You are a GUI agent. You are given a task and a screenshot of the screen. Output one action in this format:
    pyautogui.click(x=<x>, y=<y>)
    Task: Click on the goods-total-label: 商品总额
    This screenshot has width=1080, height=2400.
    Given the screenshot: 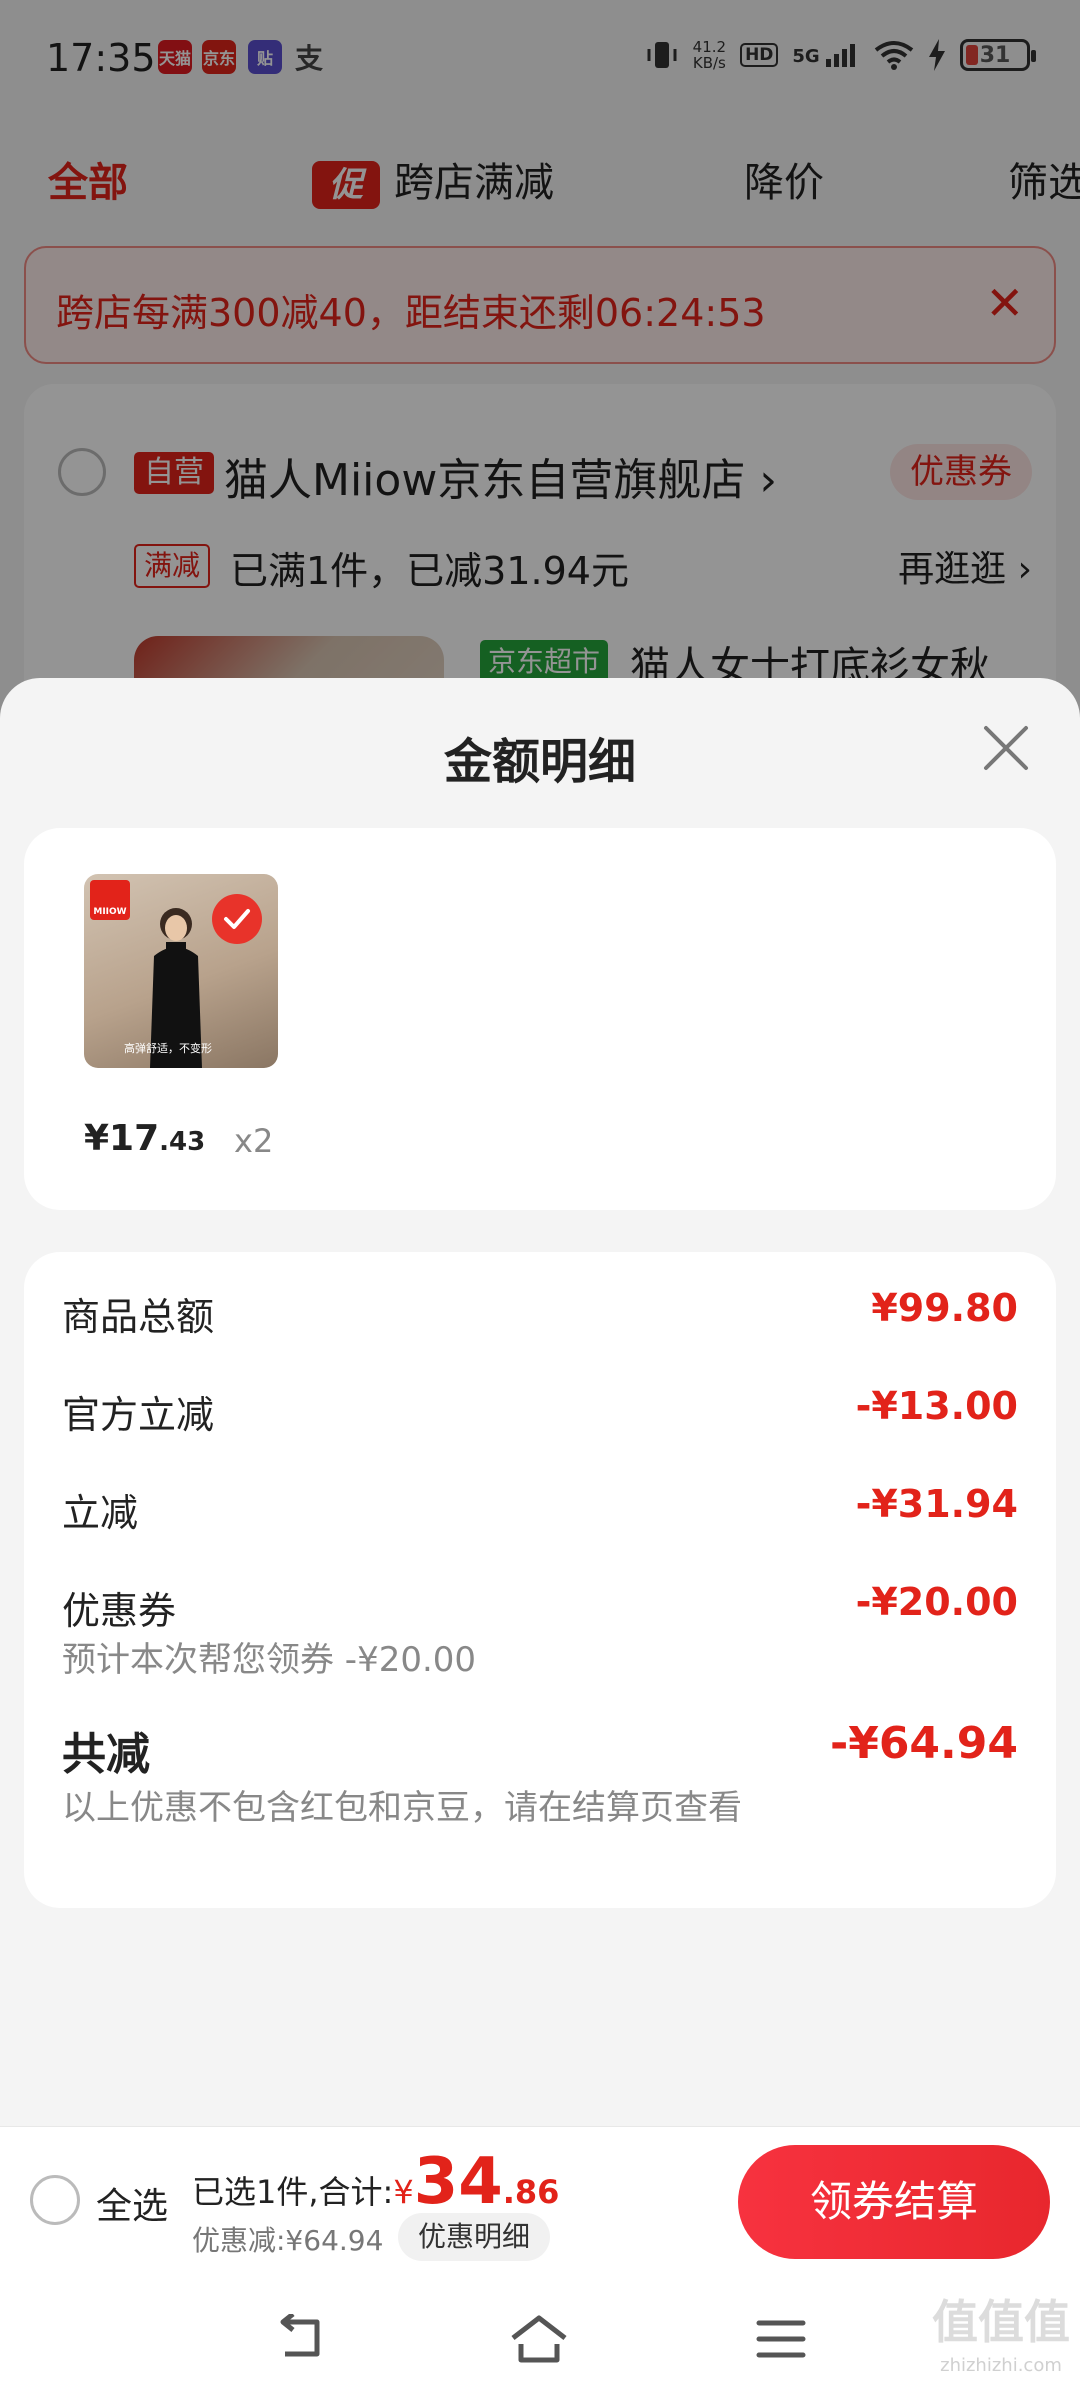 What is the action you would take?
    pyautogui.click(x=138, y=1317)
    